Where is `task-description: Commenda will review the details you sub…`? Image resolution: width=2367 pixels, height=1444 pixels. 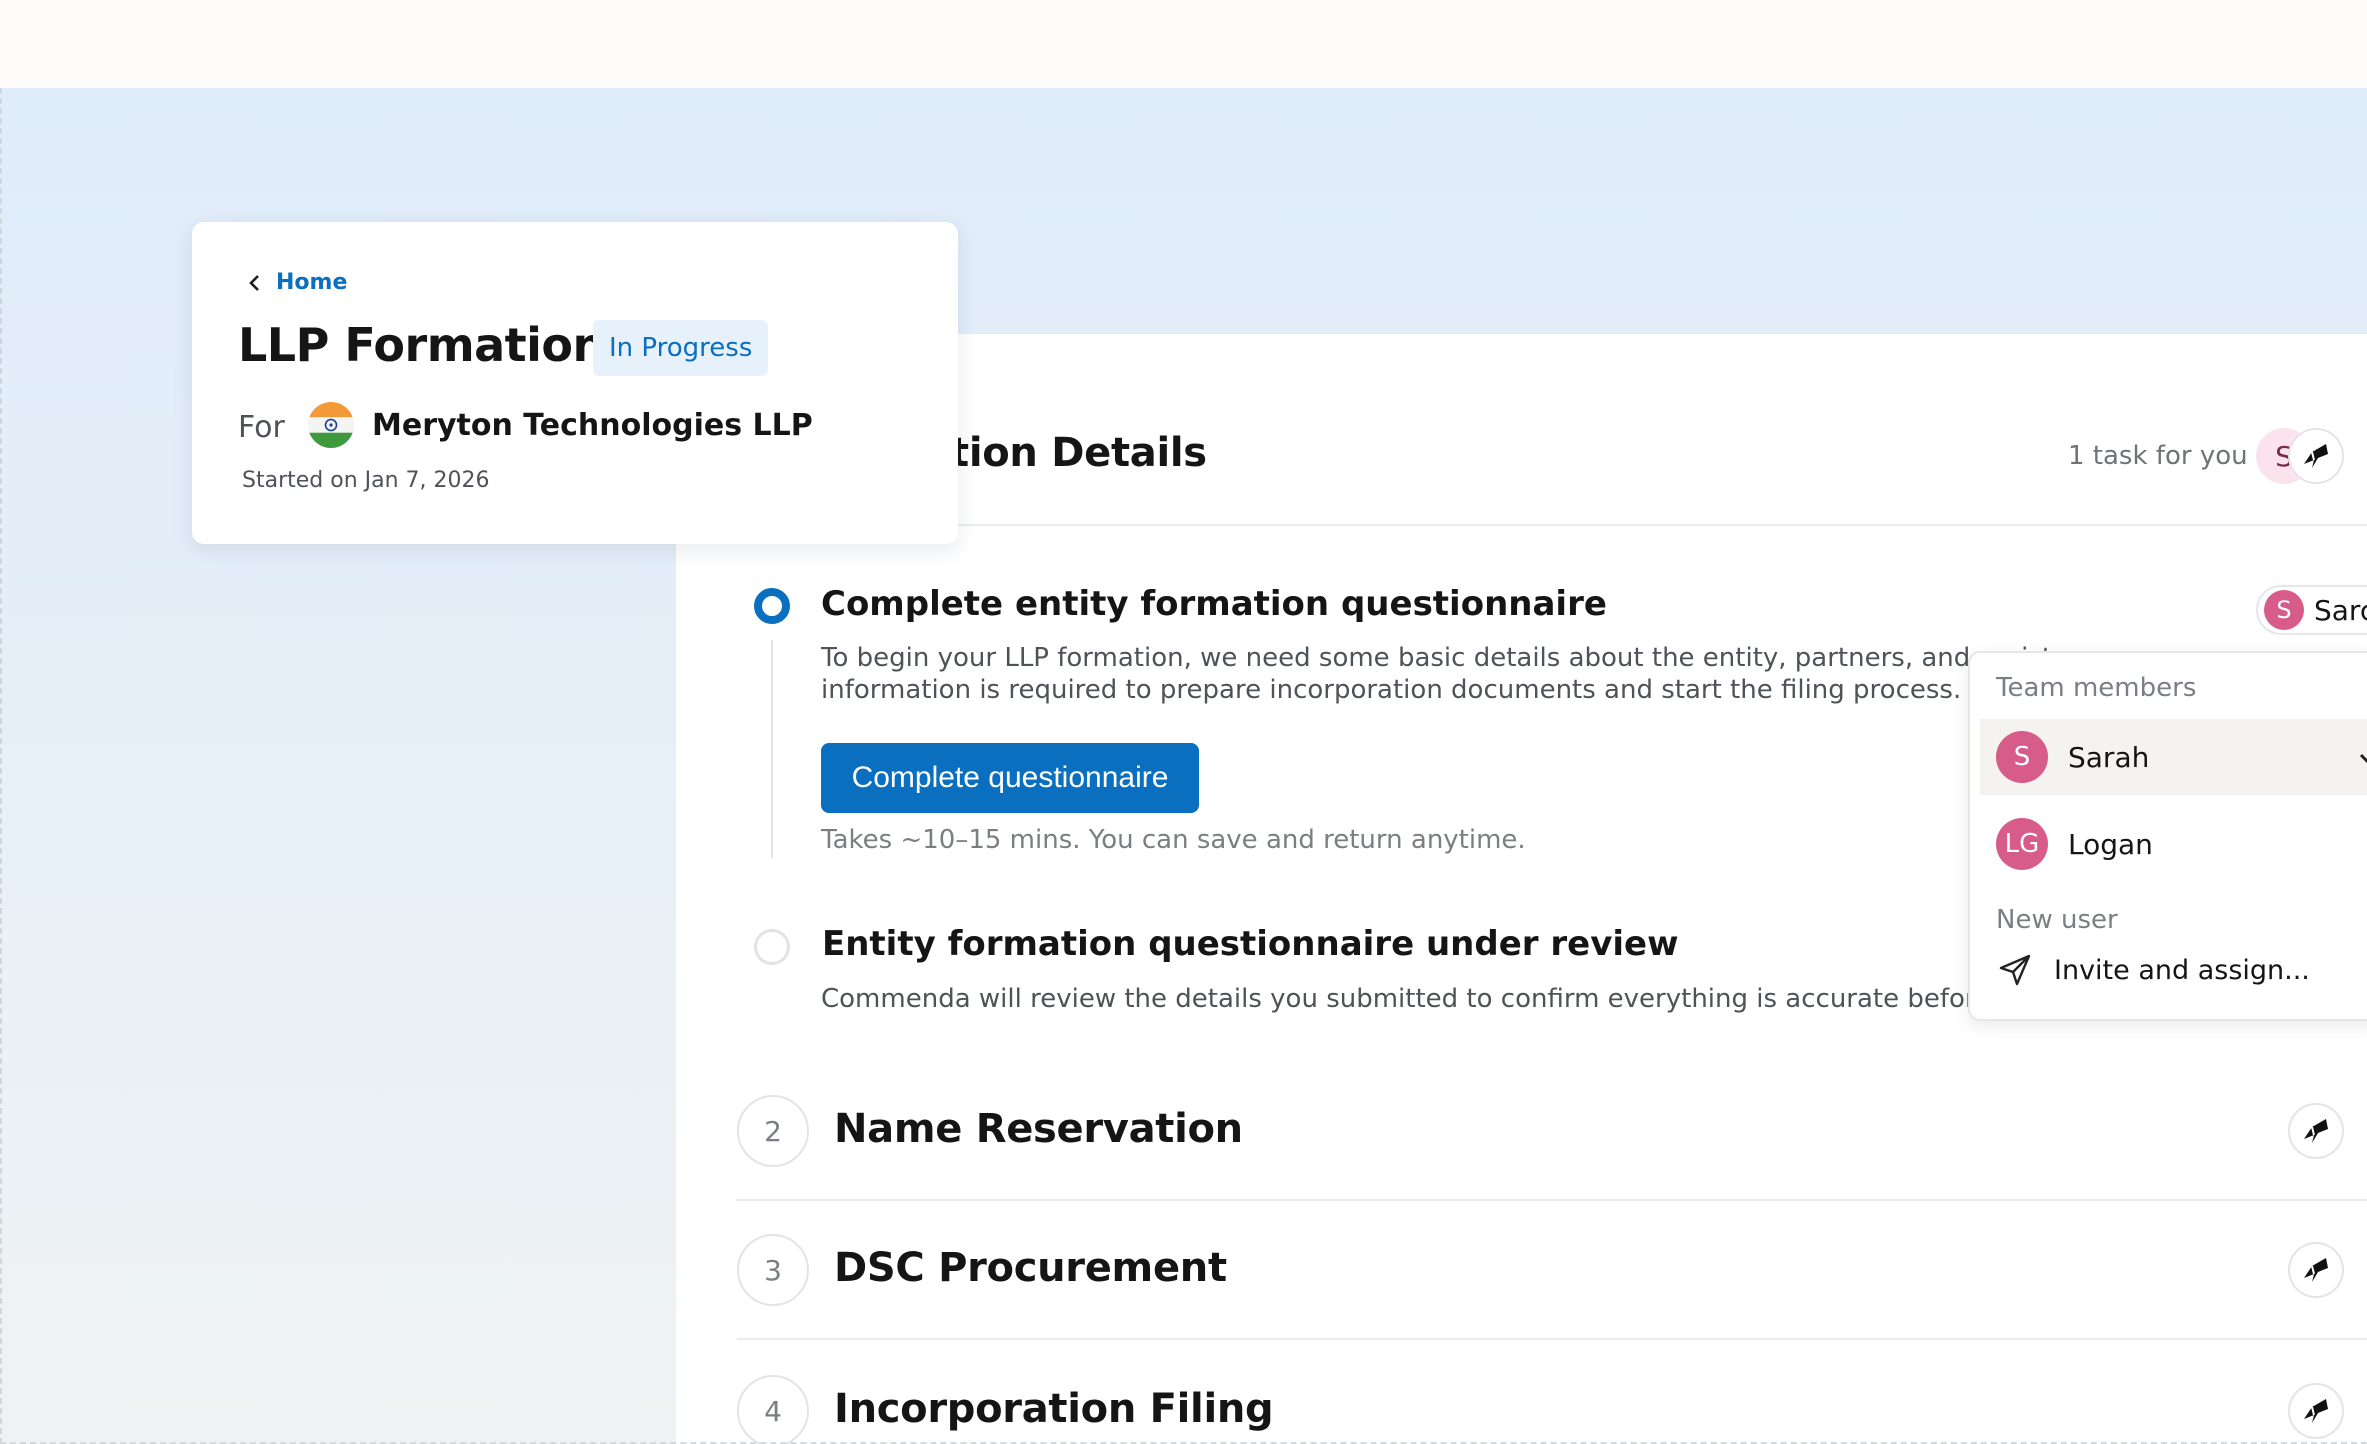 task-description: Commenda will review the details you sub… is located at coordinates (1447, 999).